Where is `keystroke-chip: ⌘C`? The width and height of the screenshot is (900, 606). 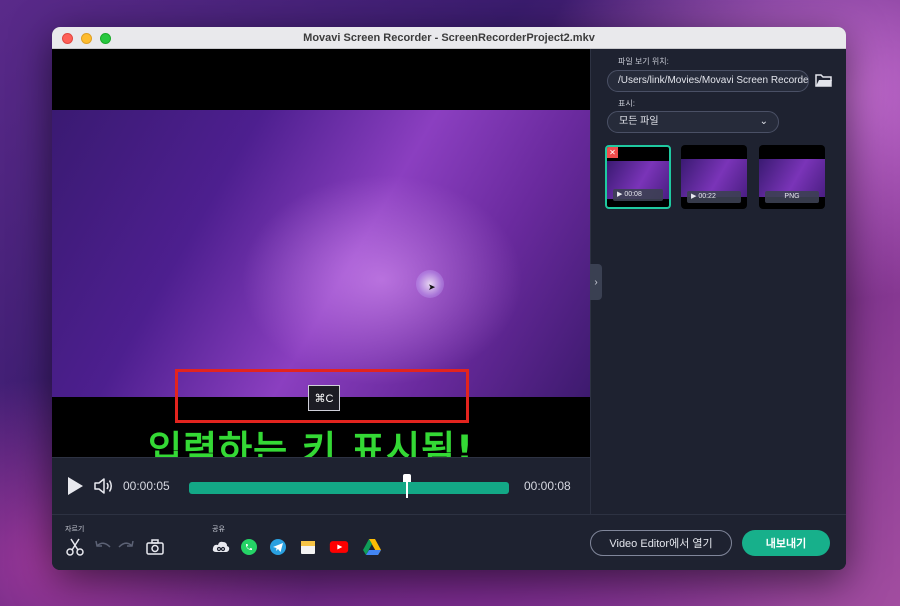 keystroke-chip: ⌘C is located at coordinates (324, 398).